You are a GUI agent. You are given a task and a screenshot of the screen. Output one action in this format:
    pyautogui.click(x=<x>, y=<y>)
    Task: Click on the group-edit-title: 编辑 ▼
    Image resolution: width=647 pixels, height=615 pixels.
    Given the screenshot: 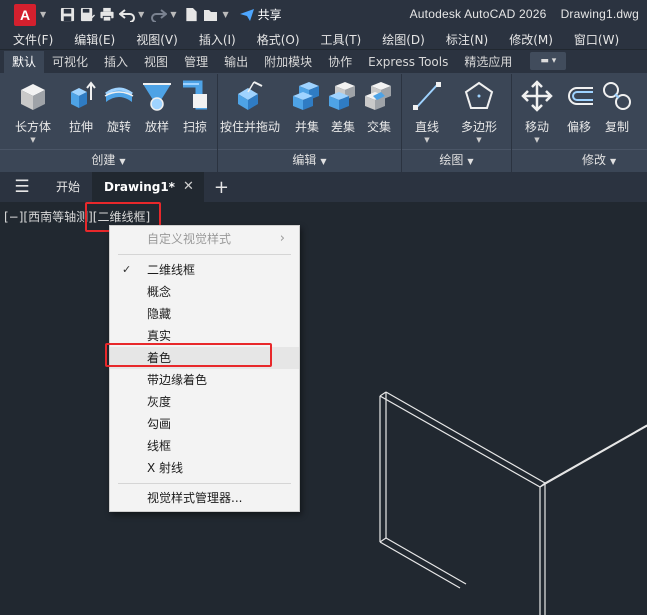 What is the action you would take?
    pyautogui.click(x=309, y=159)
    